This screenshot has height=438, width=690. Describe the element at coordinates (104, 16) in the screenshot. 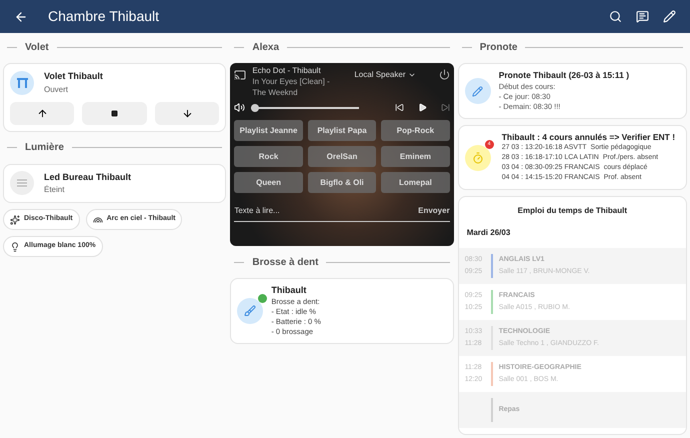

I see `page-title: Chambre Thibault` at that location.